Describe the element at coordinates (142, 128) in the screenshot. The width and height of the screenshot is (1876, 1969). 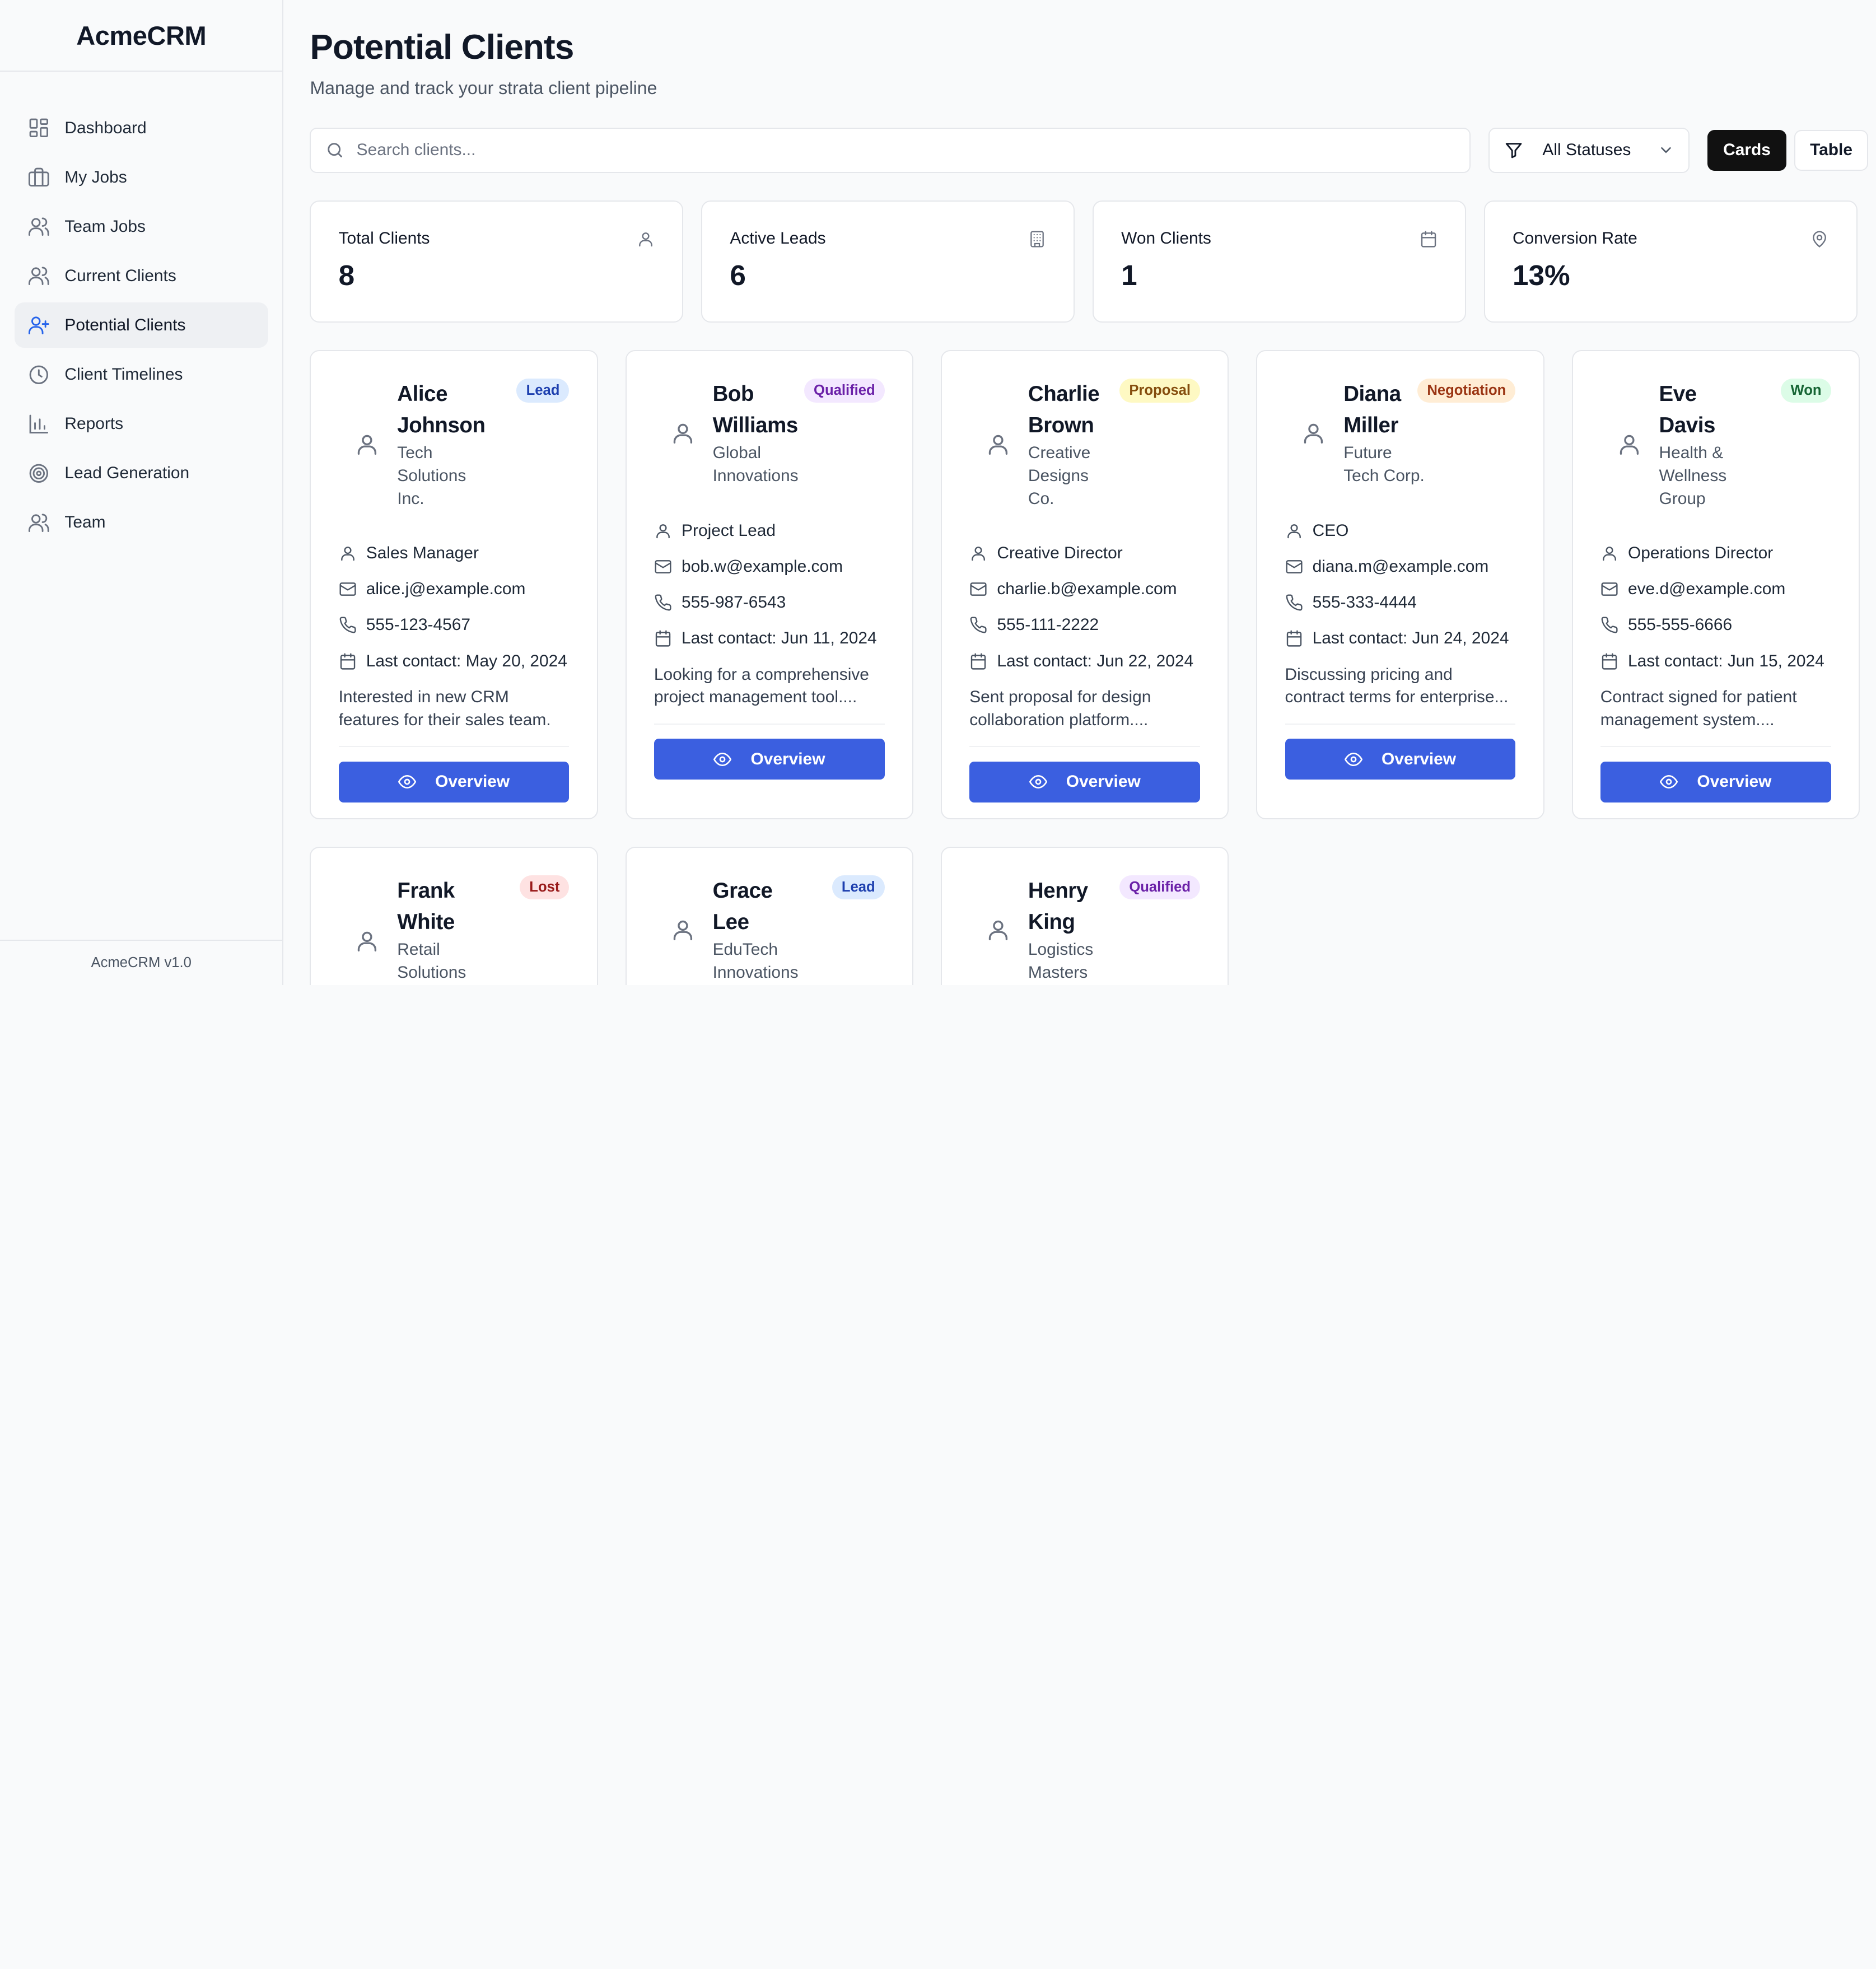
I see `sidebar-item-dashboard: Dashboard` at that location.